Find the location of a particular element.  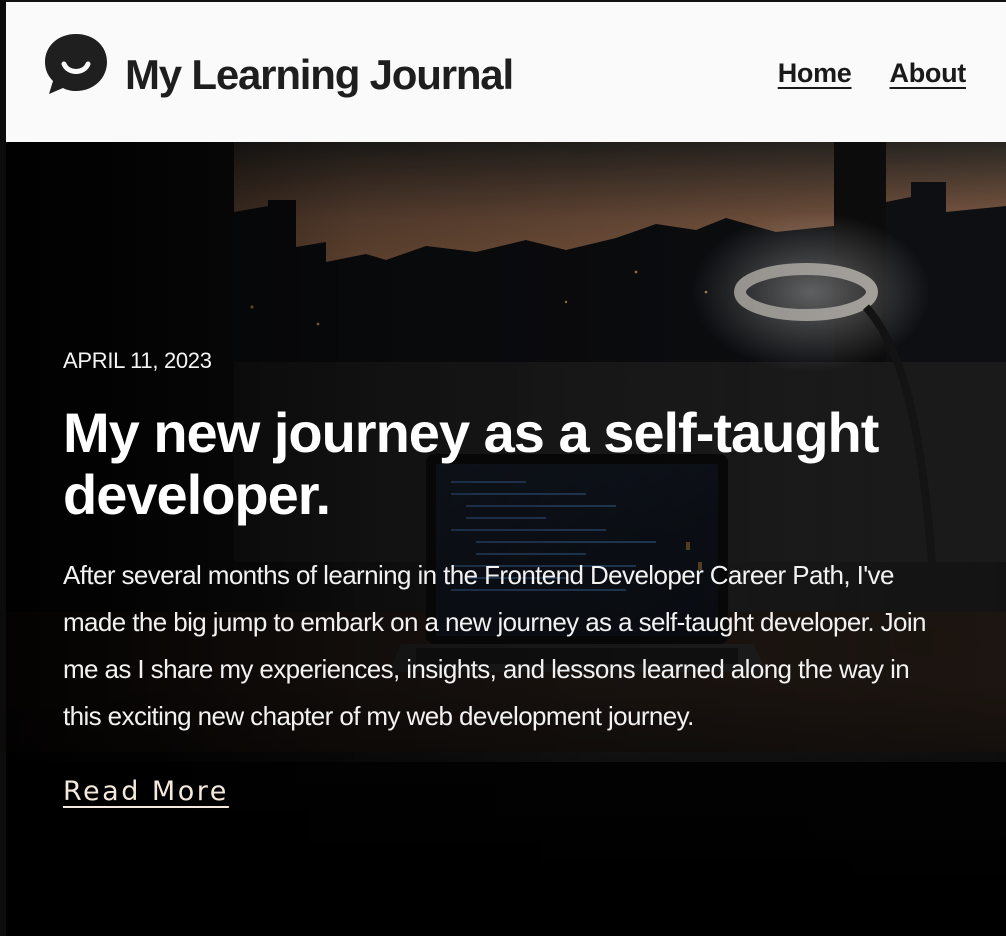

nav-link-about: About is located at coordinates (928, 73).